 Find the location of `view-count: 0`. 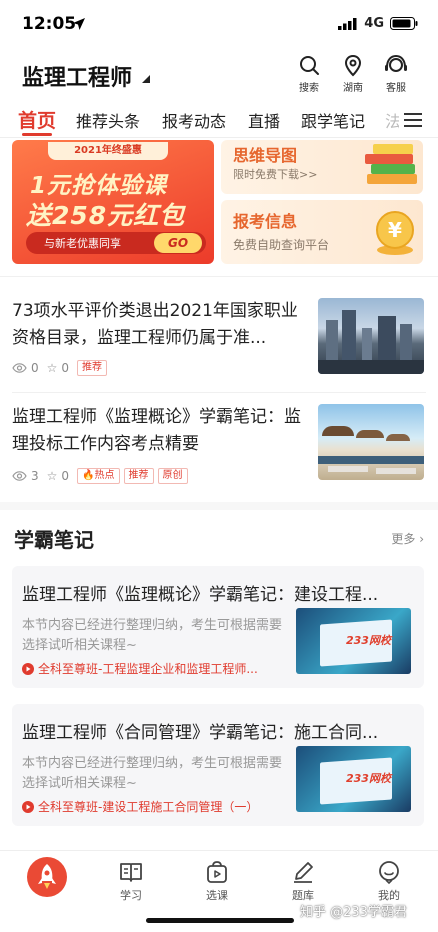

view-count: 0 is located at coordinates (35, 368).